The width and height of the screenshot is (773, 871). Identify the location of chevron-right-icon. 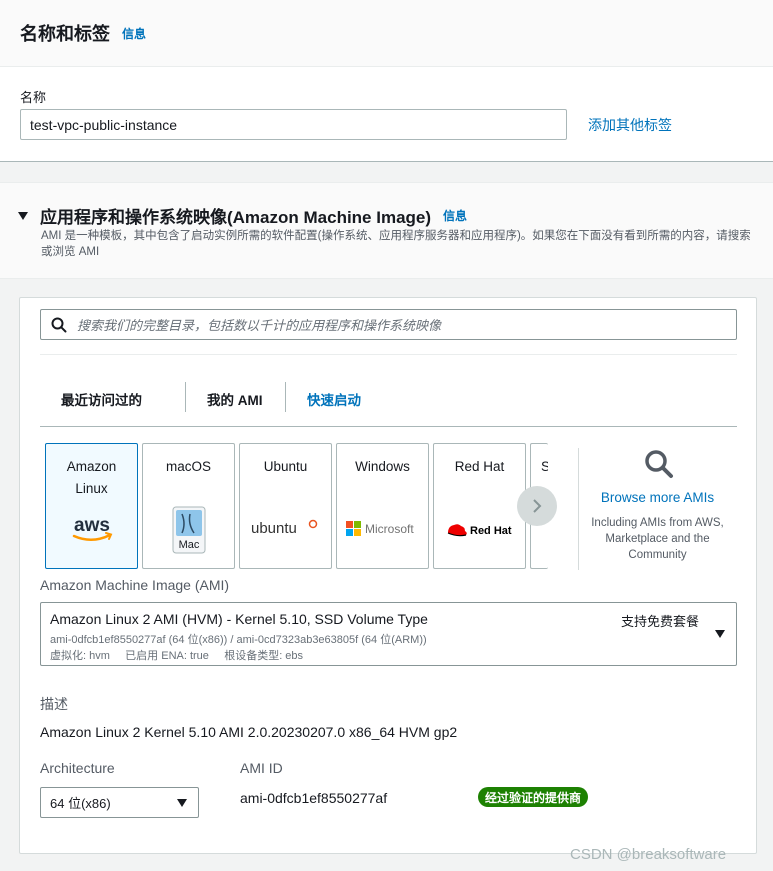
(537, 506).